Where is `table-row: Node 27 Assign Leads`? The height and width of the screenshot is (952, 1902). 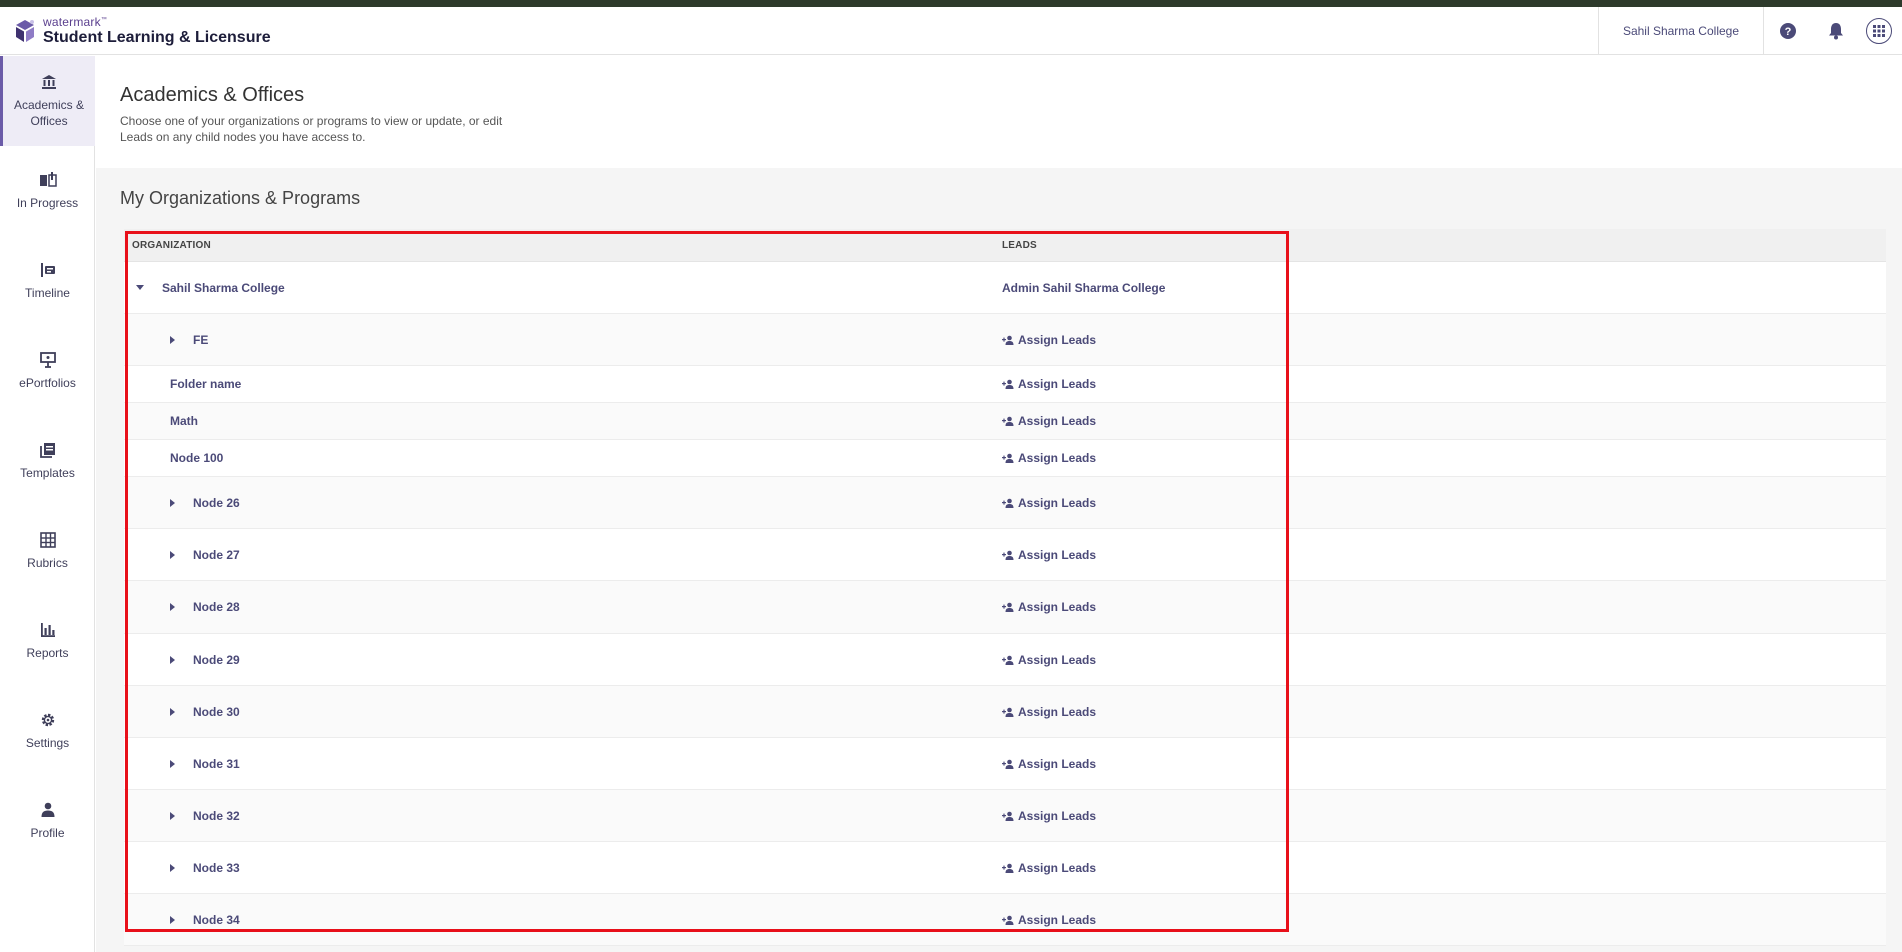 table-row: Node 27 Assign Leads is located at coordinates (1005, 555).